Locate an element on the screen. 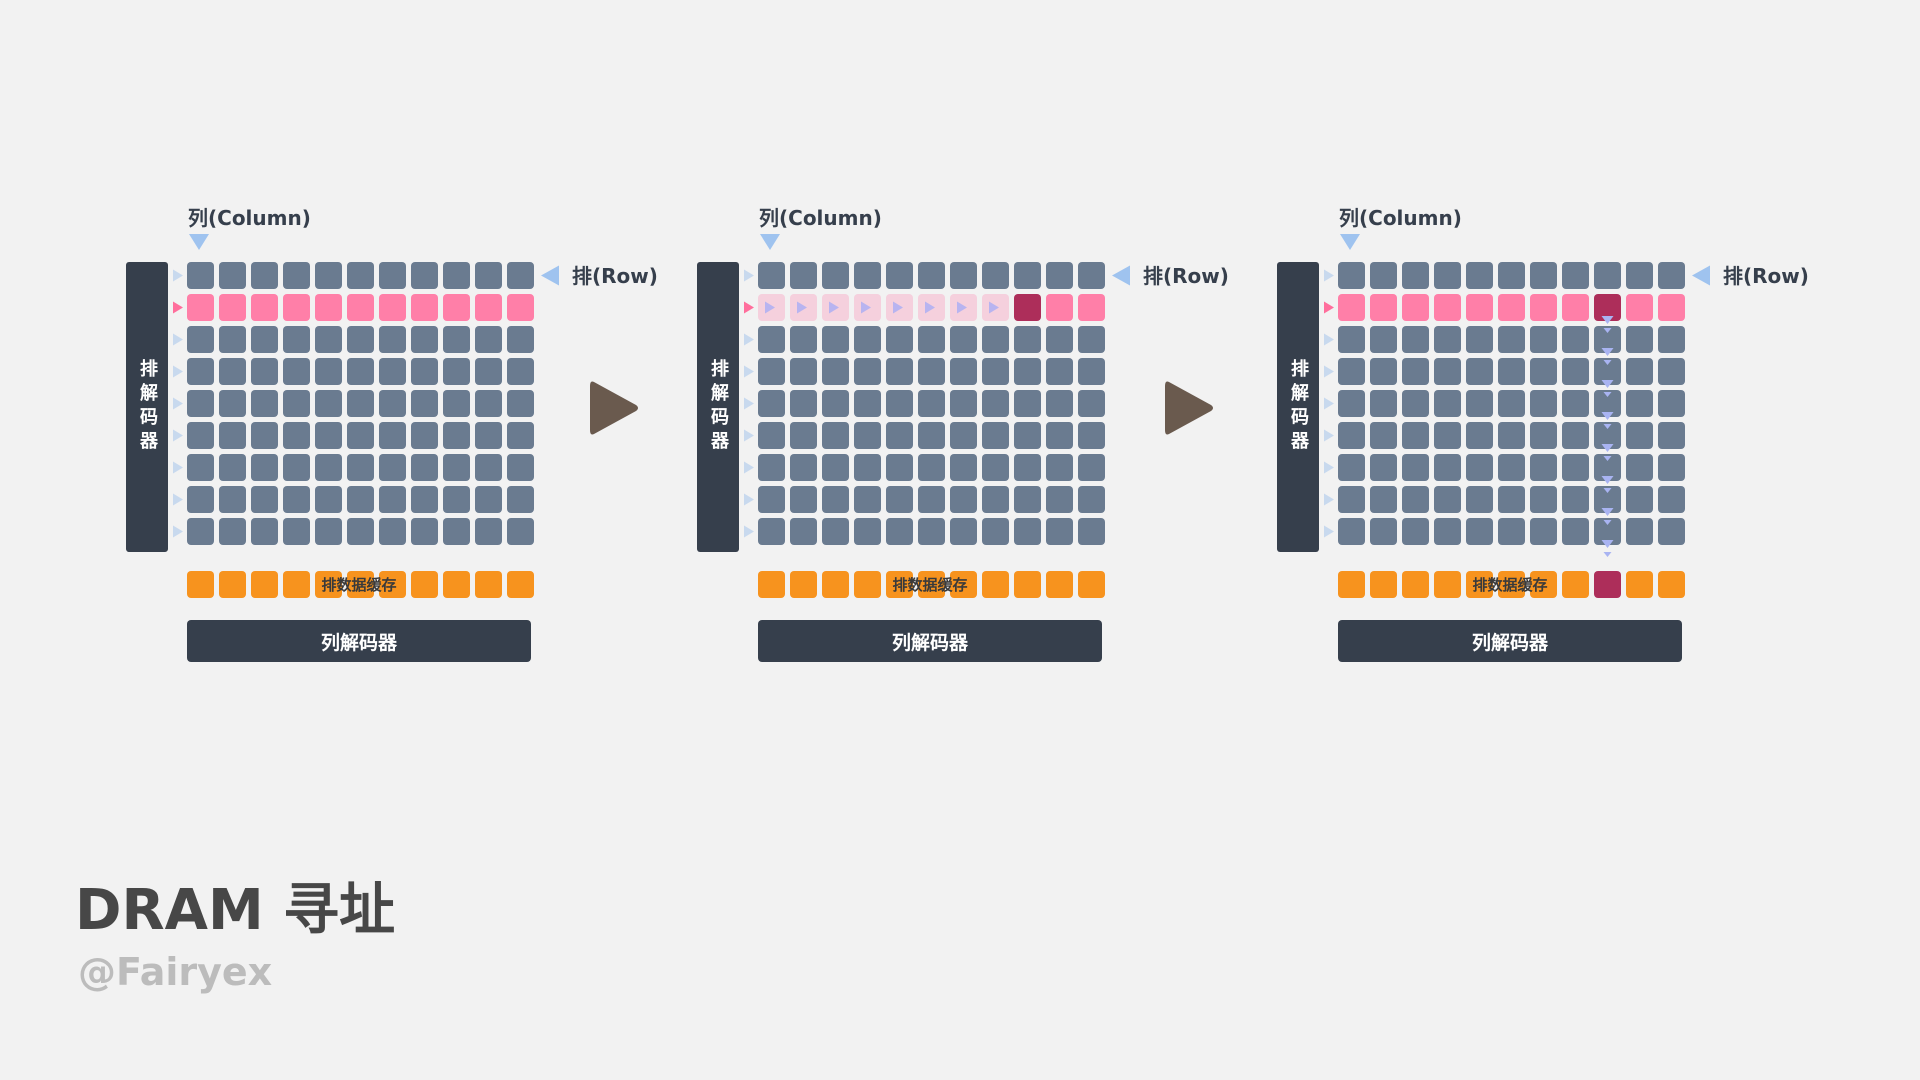 This screenshot has height=1080, width=1920. row-label-pointer-icon is located at coordinates (550, 275).